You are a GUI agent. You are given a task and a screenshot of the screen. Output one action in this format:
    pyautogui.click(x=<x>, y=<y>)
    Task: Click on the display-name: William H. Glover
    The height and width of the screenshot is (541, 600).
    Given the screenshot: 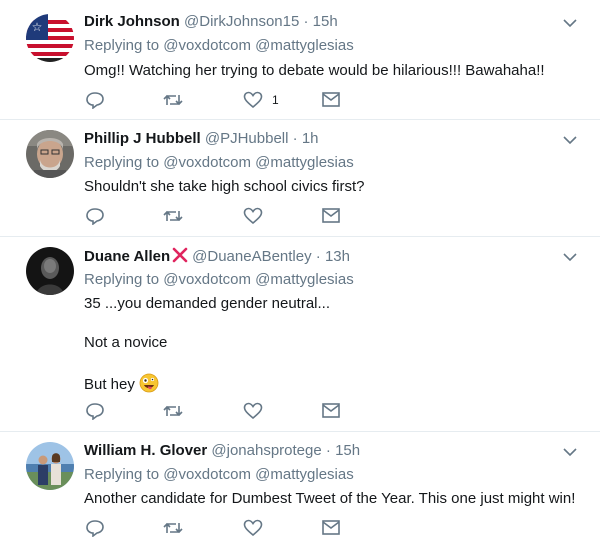 What is the action you would take?
    pyautogui.click(x=145, y=450)
    